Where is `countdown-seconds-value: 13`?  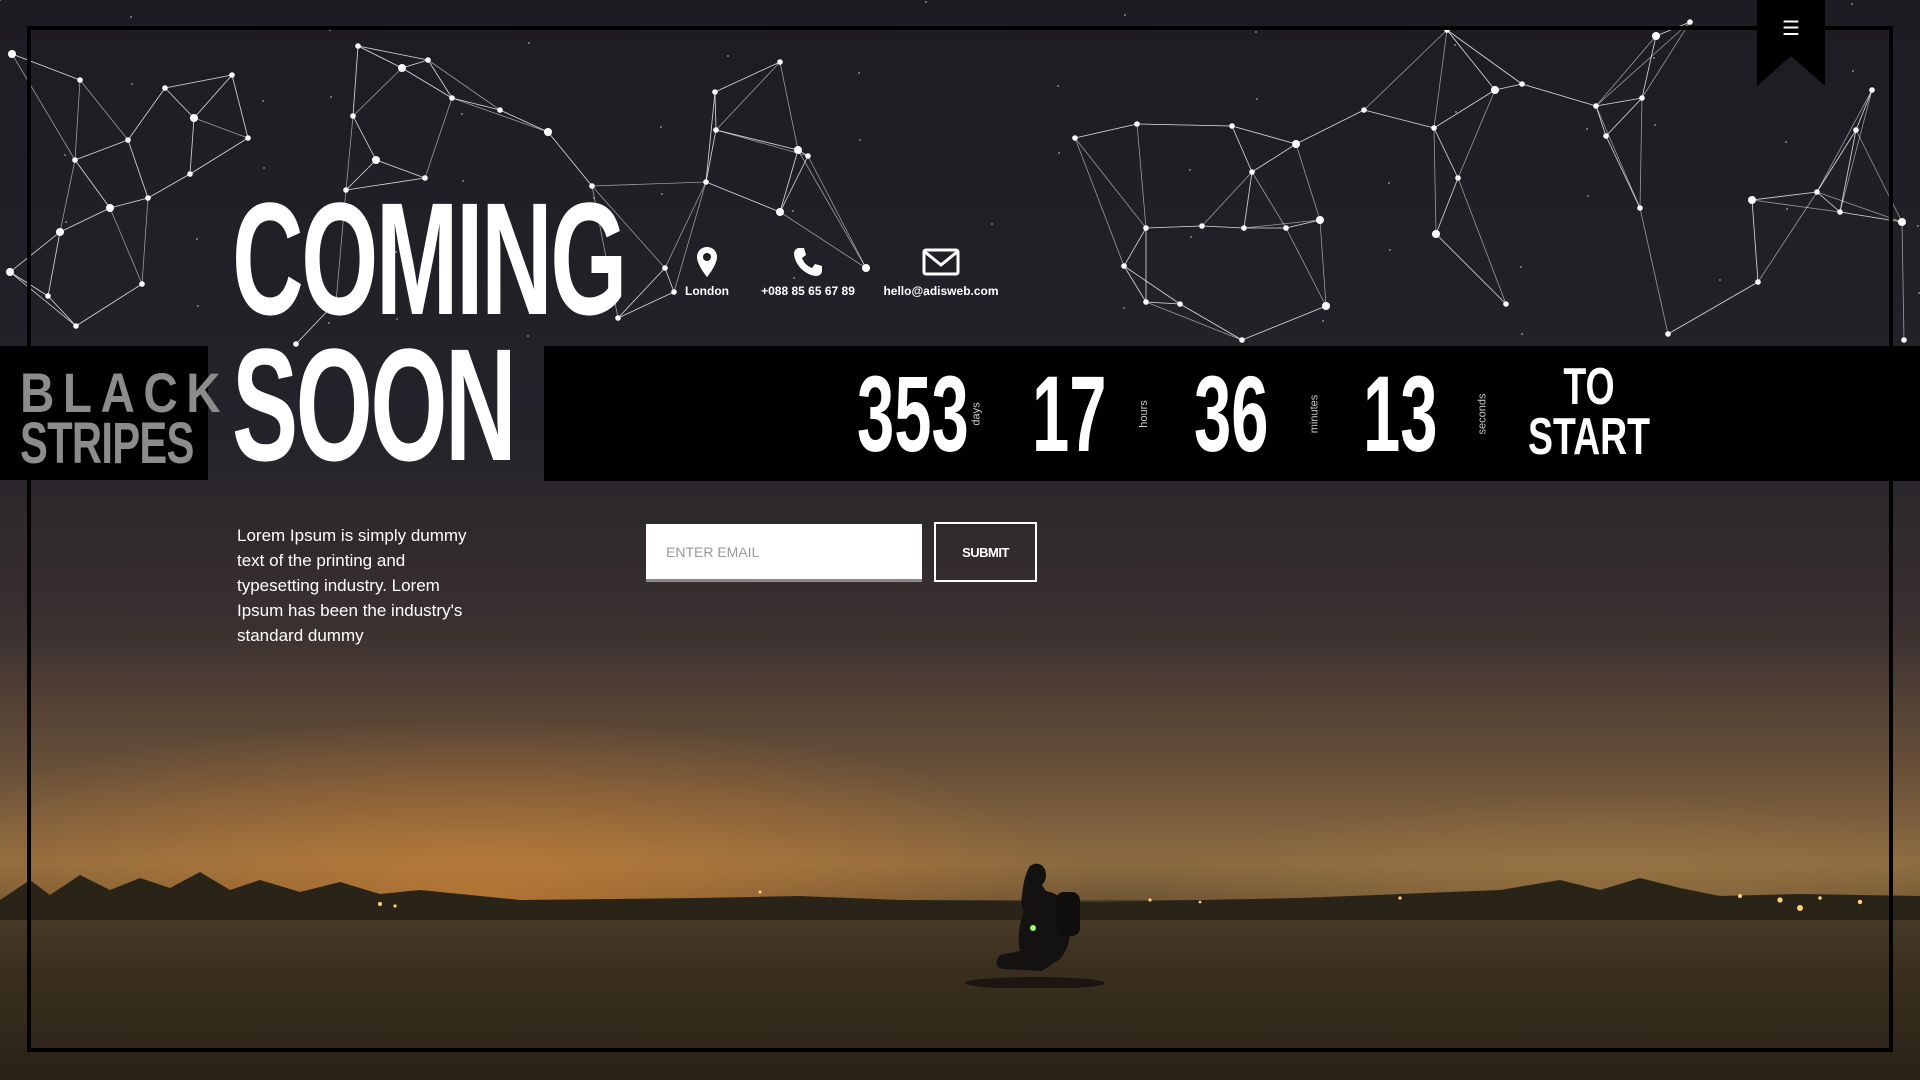
countdown-seconds-value: 13 is located at coordinates (1400, 413).